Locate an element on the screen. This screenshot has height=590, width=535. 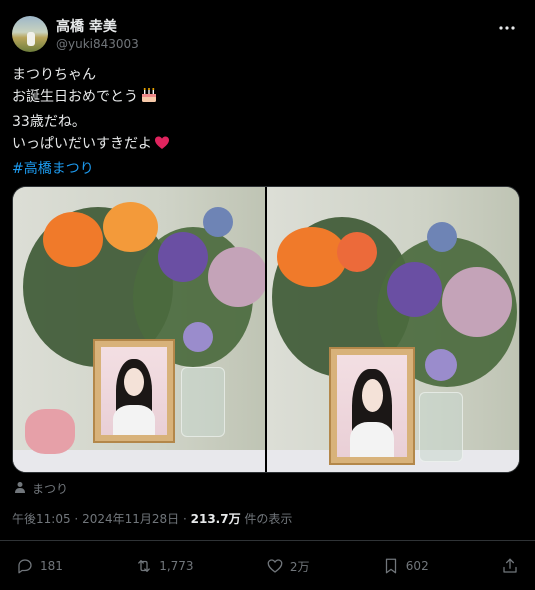
media-tag: まつり is located at coordinates (41, 488).